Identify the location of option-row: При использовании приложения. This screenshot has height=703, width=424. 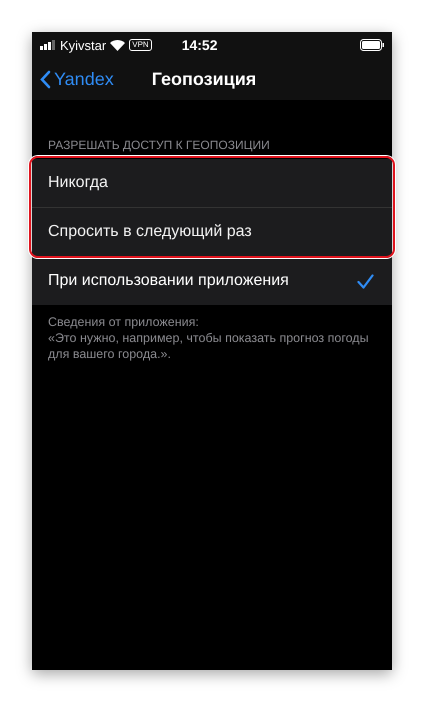
(212, 281).